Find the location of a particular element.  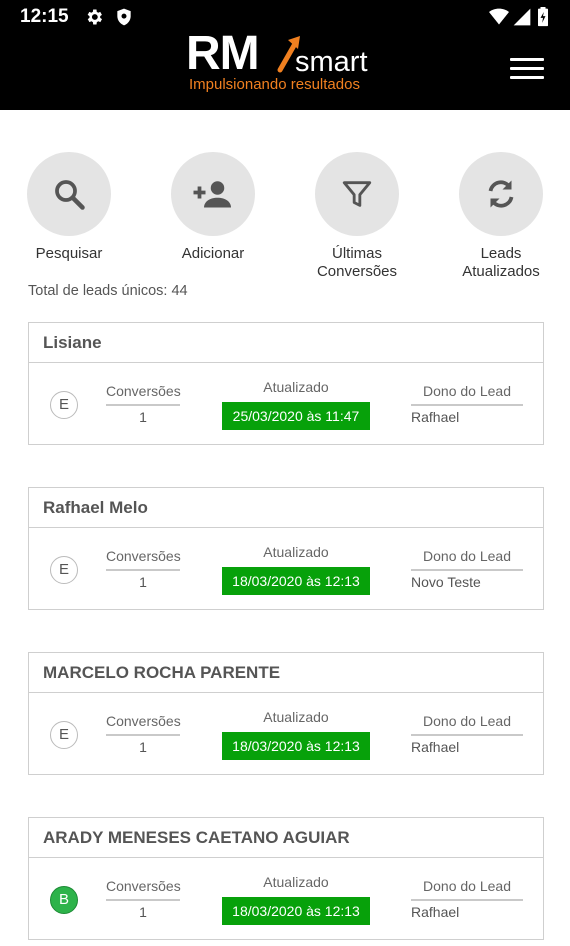

last-conversions-button: Últimas Conversões is located at coordinates (357, 216).